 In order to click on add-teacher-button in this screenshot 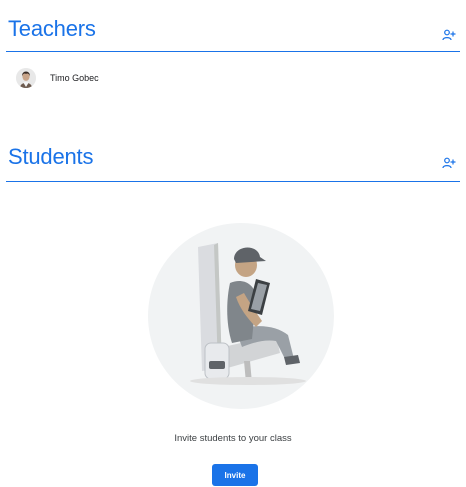, I will do `click(449, 35)`.